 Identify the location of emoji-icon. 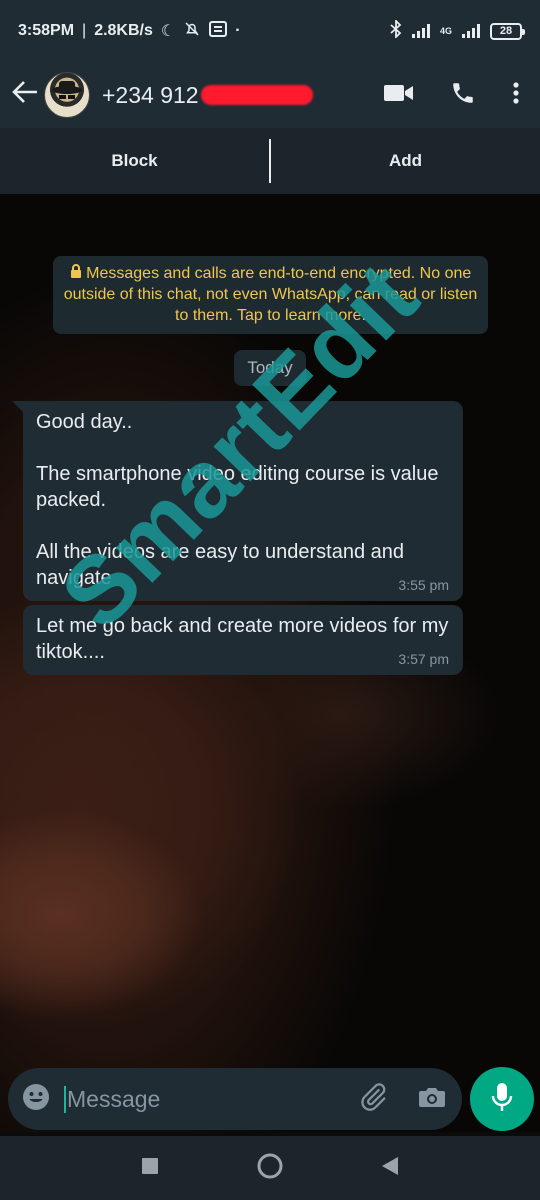
(36, 1099).